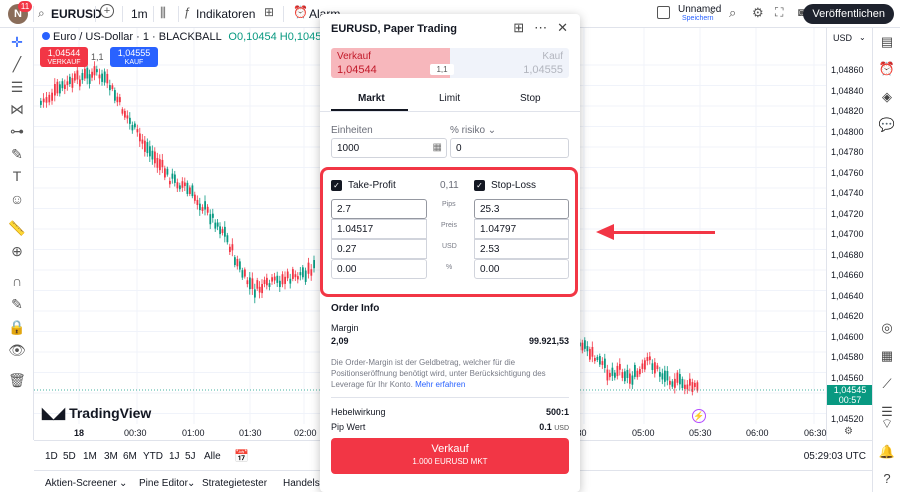 This screenshot has width=900, height=492. I want to click on tab-markt: Markt, so click(371, 98).